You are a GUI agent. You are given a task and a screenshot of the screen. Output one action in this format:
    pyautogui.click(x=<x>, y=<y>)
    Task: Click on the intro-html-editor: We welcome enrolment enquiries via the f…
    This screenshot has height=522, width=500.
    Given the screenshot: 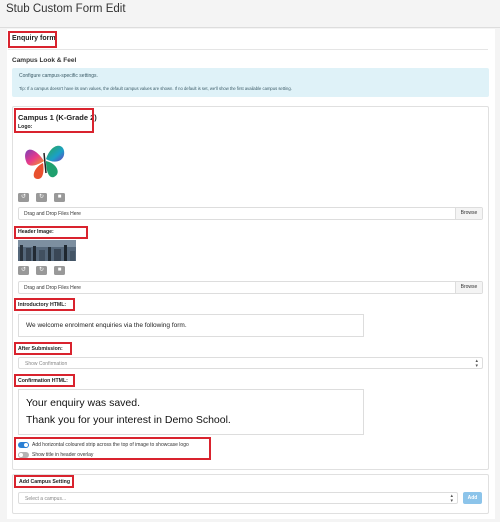 What is the action you would take?
    pyautogui.click(x=191, y=325)
    